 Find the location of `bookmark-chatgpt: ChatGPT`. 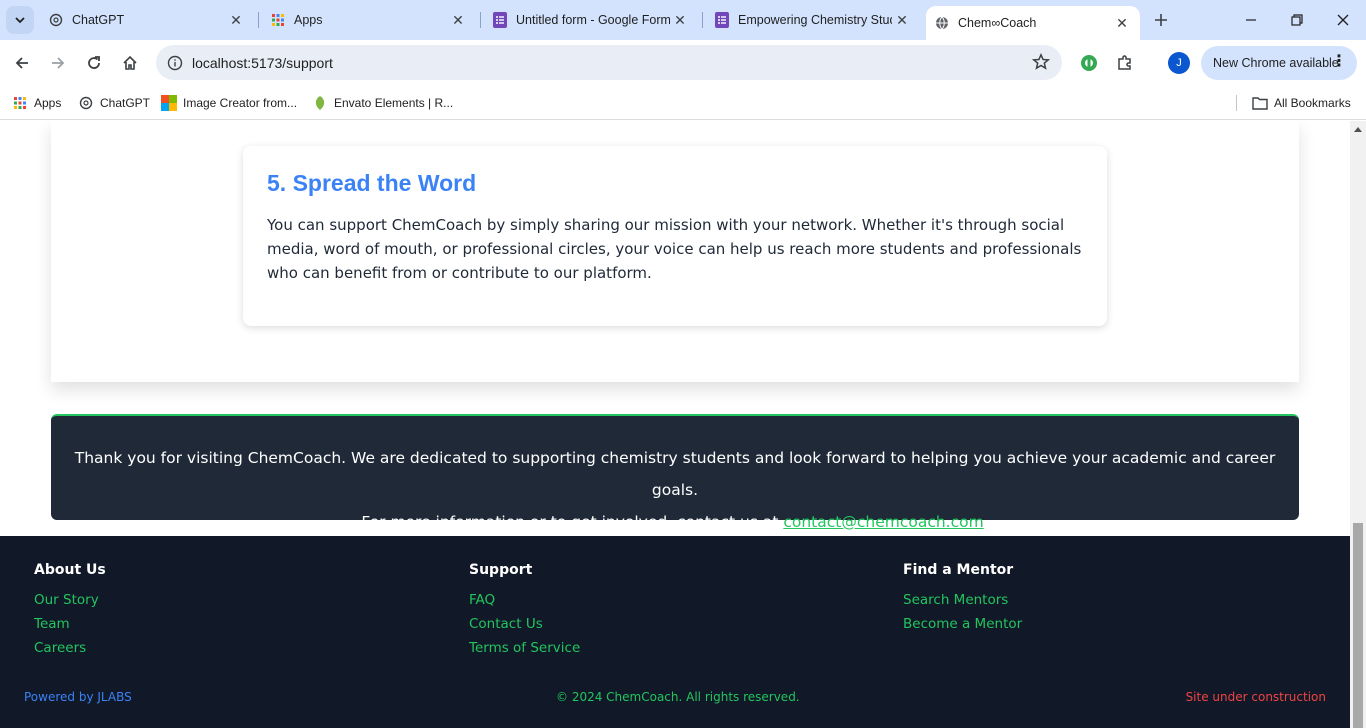

bookmark-chatgpt: ChatGPT is located at coordinates (114, 103).